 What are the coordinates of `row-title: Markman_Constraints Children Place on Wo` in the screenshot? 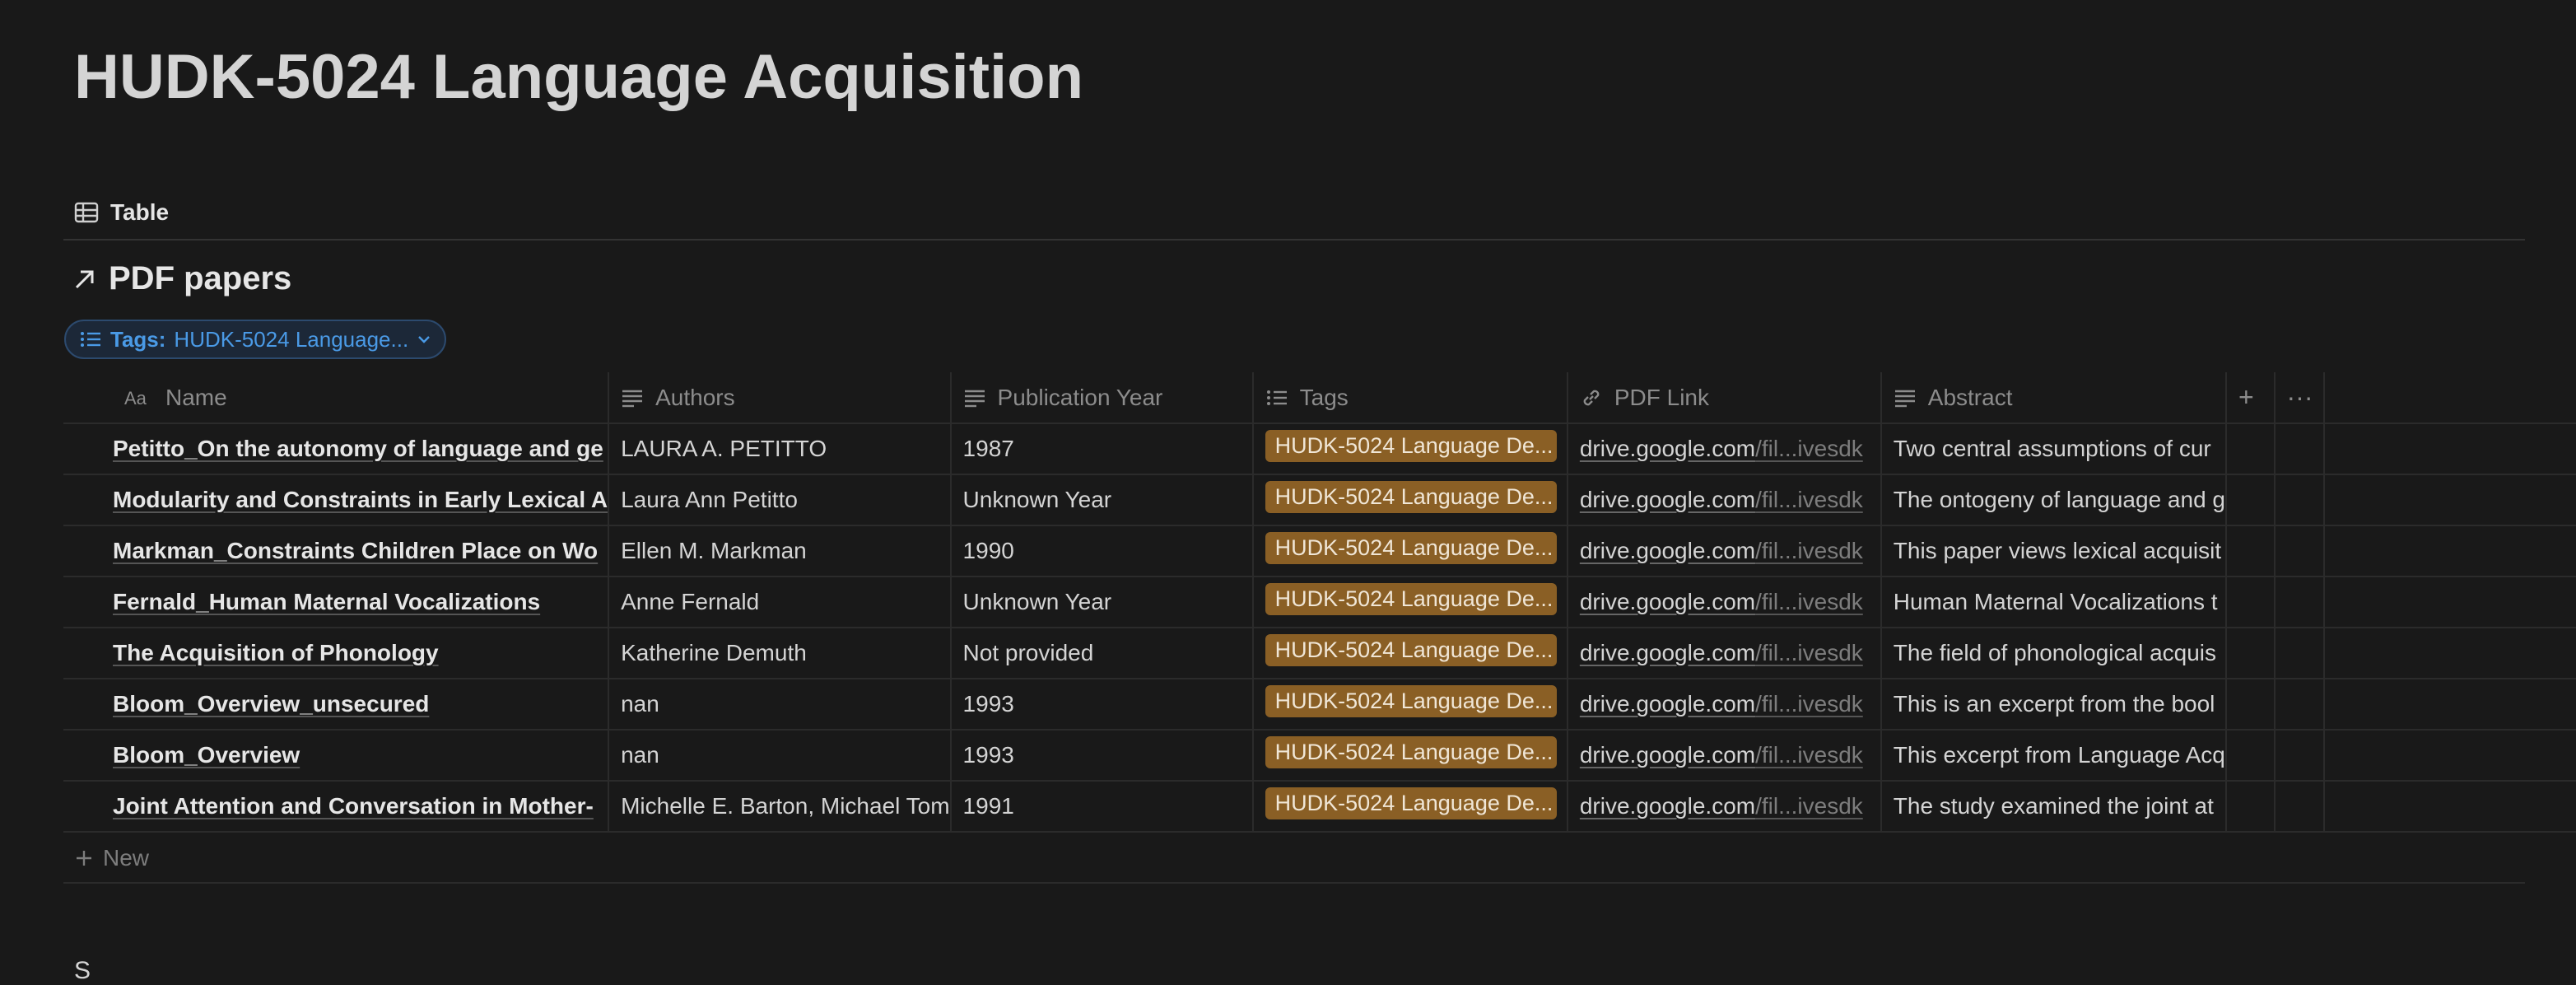 It's located at (356, 550).